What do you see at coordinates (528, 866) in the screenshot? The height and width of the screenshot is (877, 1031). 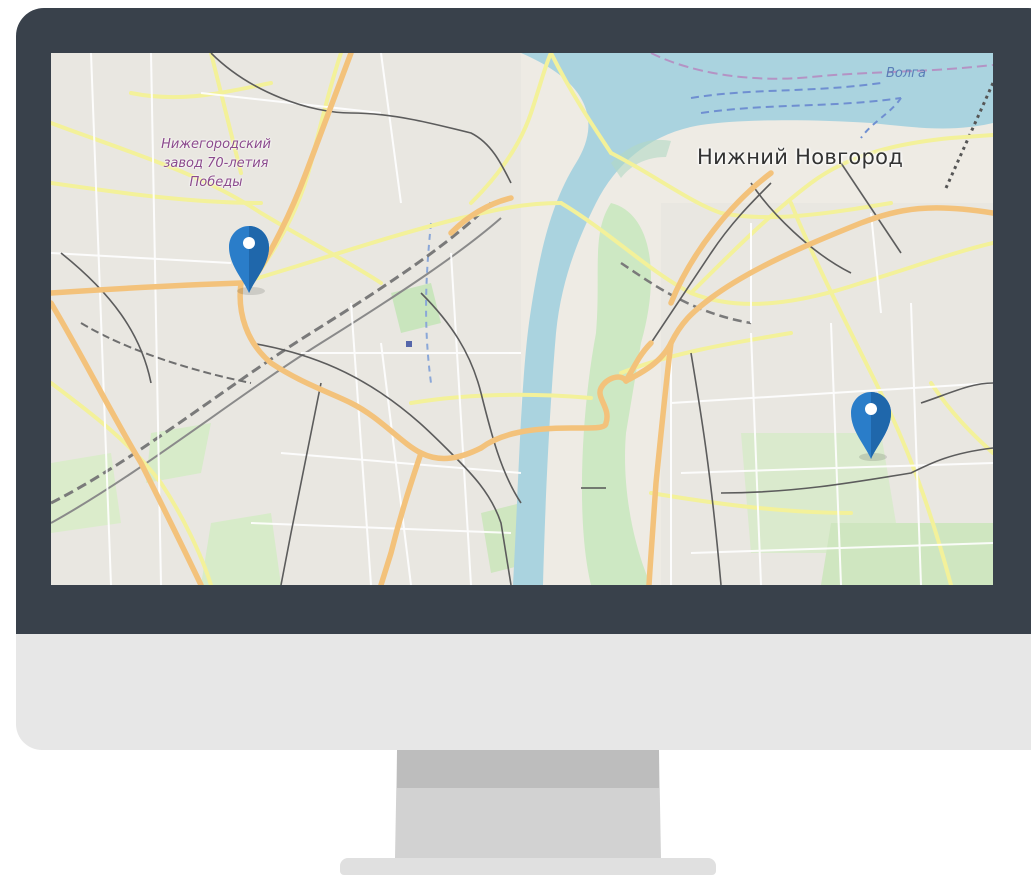 I see `monitor-stand-base` at bounding box center [528, 866].